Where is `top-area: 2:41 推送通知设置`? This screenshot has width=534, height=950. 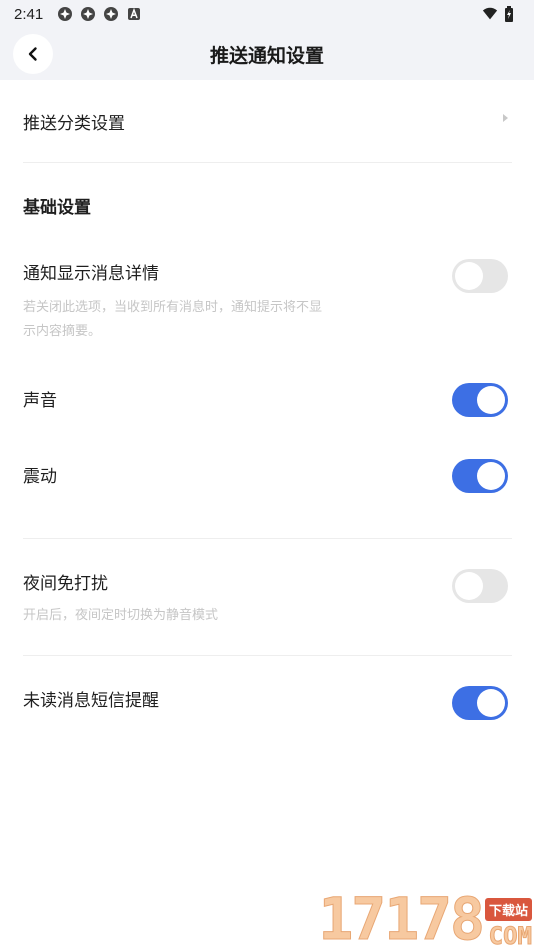 top-area: 2:41 推送通知设置 is located at coordinates (267, 40).